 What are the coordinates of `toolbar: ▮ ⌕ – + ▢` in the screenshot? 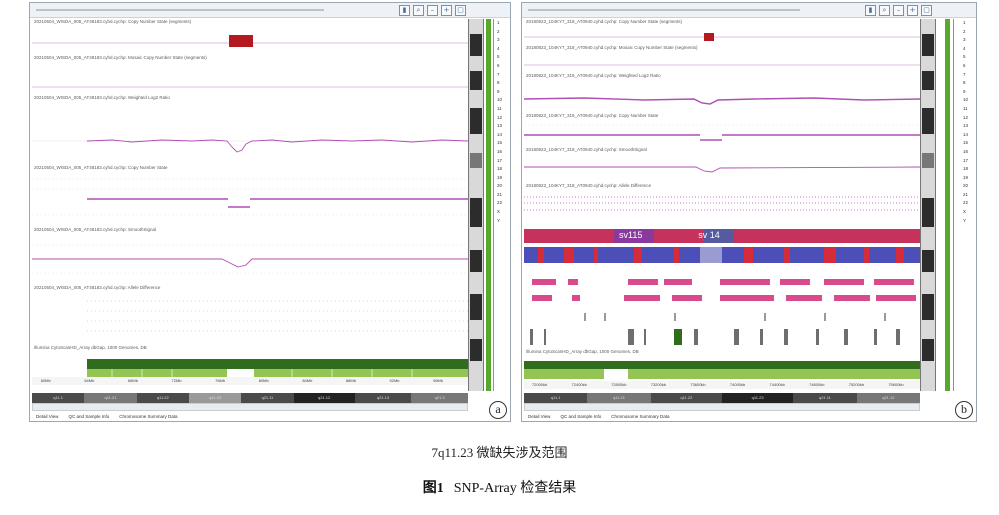 It's located at (749, 10).